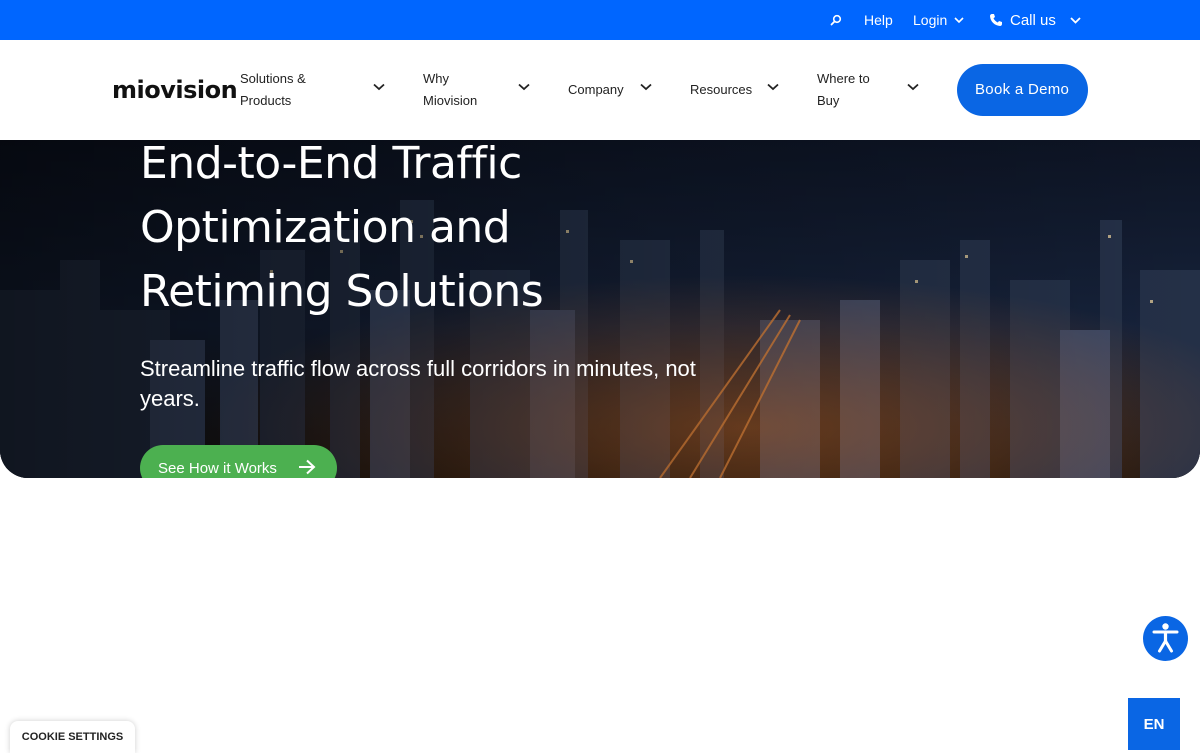 Image resolution: width=1200 pixels, height=753 pixels. I want to click on call-us-menu: Call us, so click(1035, 20).